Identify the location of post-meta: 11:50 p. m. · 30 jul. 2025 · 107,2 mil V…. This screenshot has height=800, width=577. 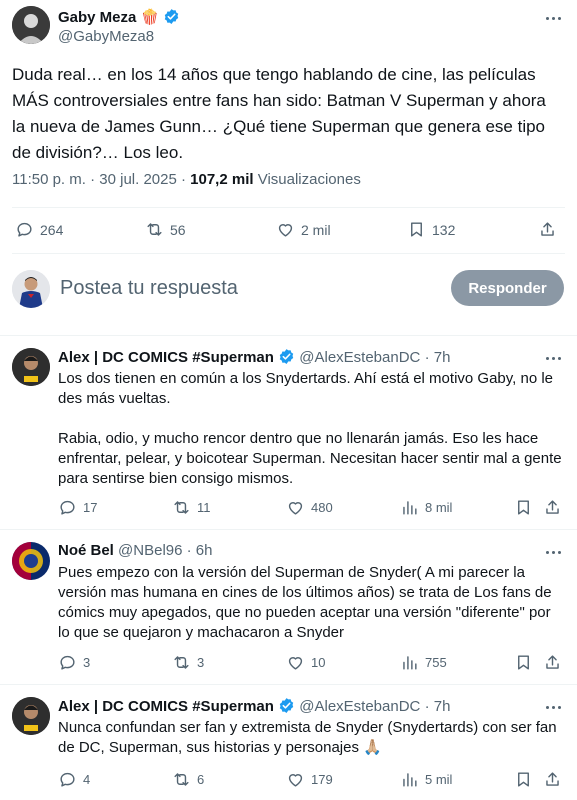
(186, 179).